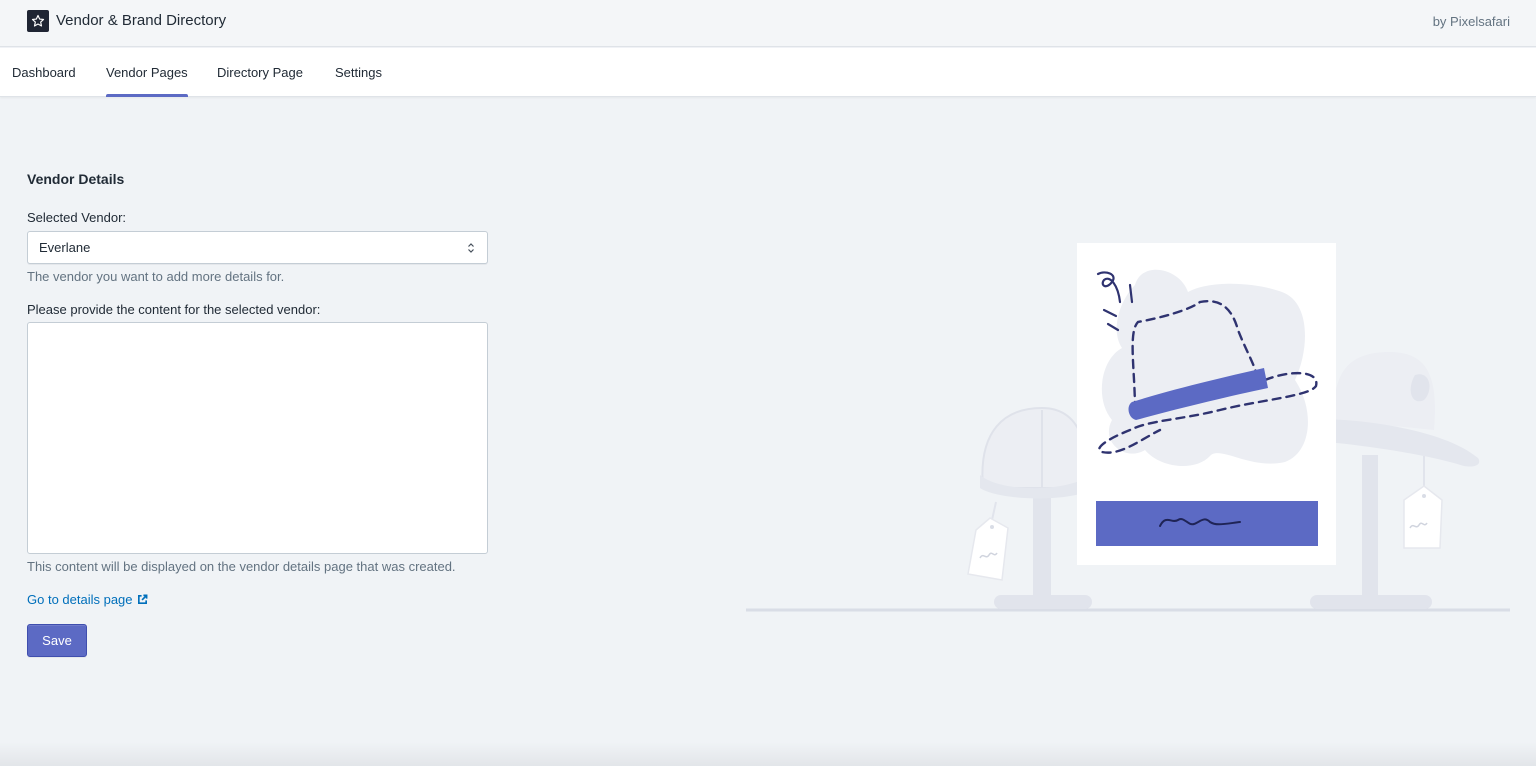 The height and width of the screenshot is (766, 1536). Describe the element at coordinates (77, 217) in the screenshot. I see `vendor-select-label: Selected Vendor:` at that location.